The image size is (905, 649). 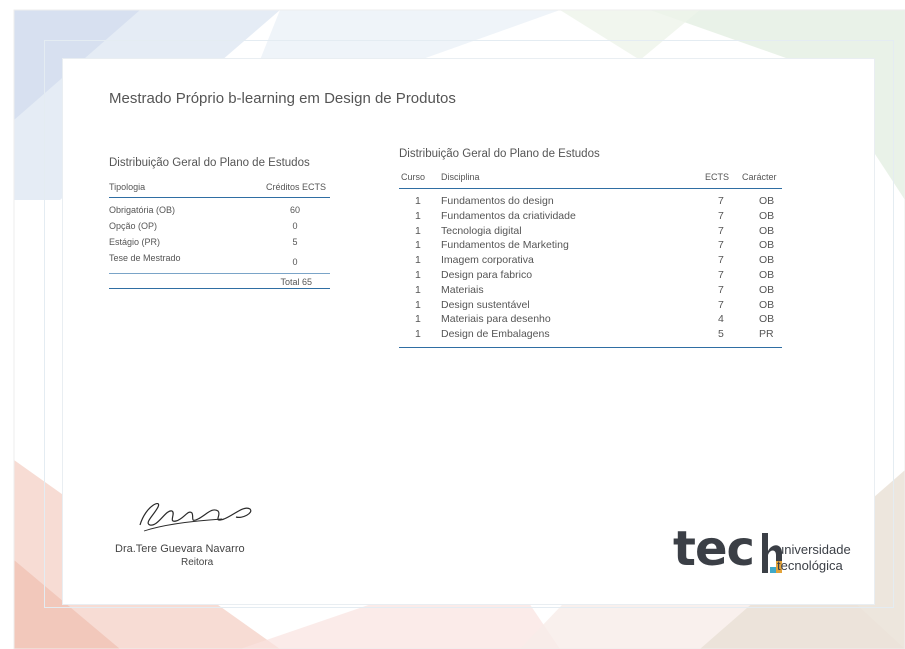 I want to click on cell-disciplina: Design de Embalagens, so click(x=495, y=334).